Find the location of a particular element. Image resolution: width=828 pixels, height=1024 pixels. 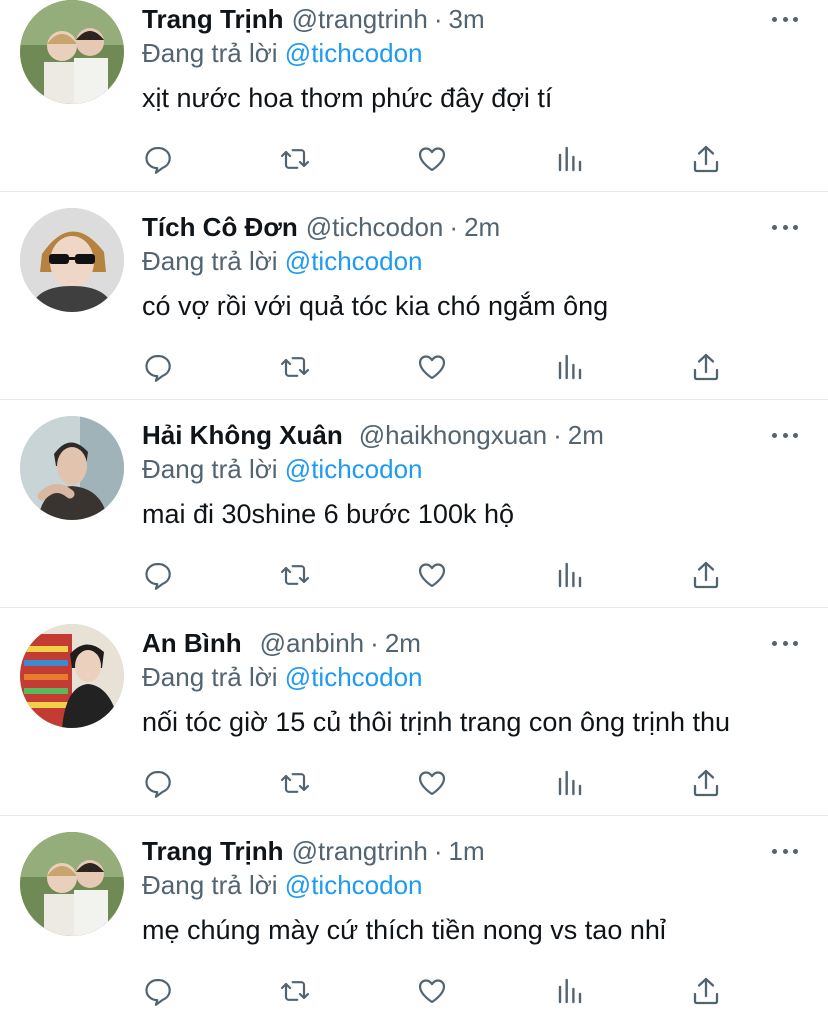

display-name: Tích Cô Đơn is located at coordinates (220, 227).